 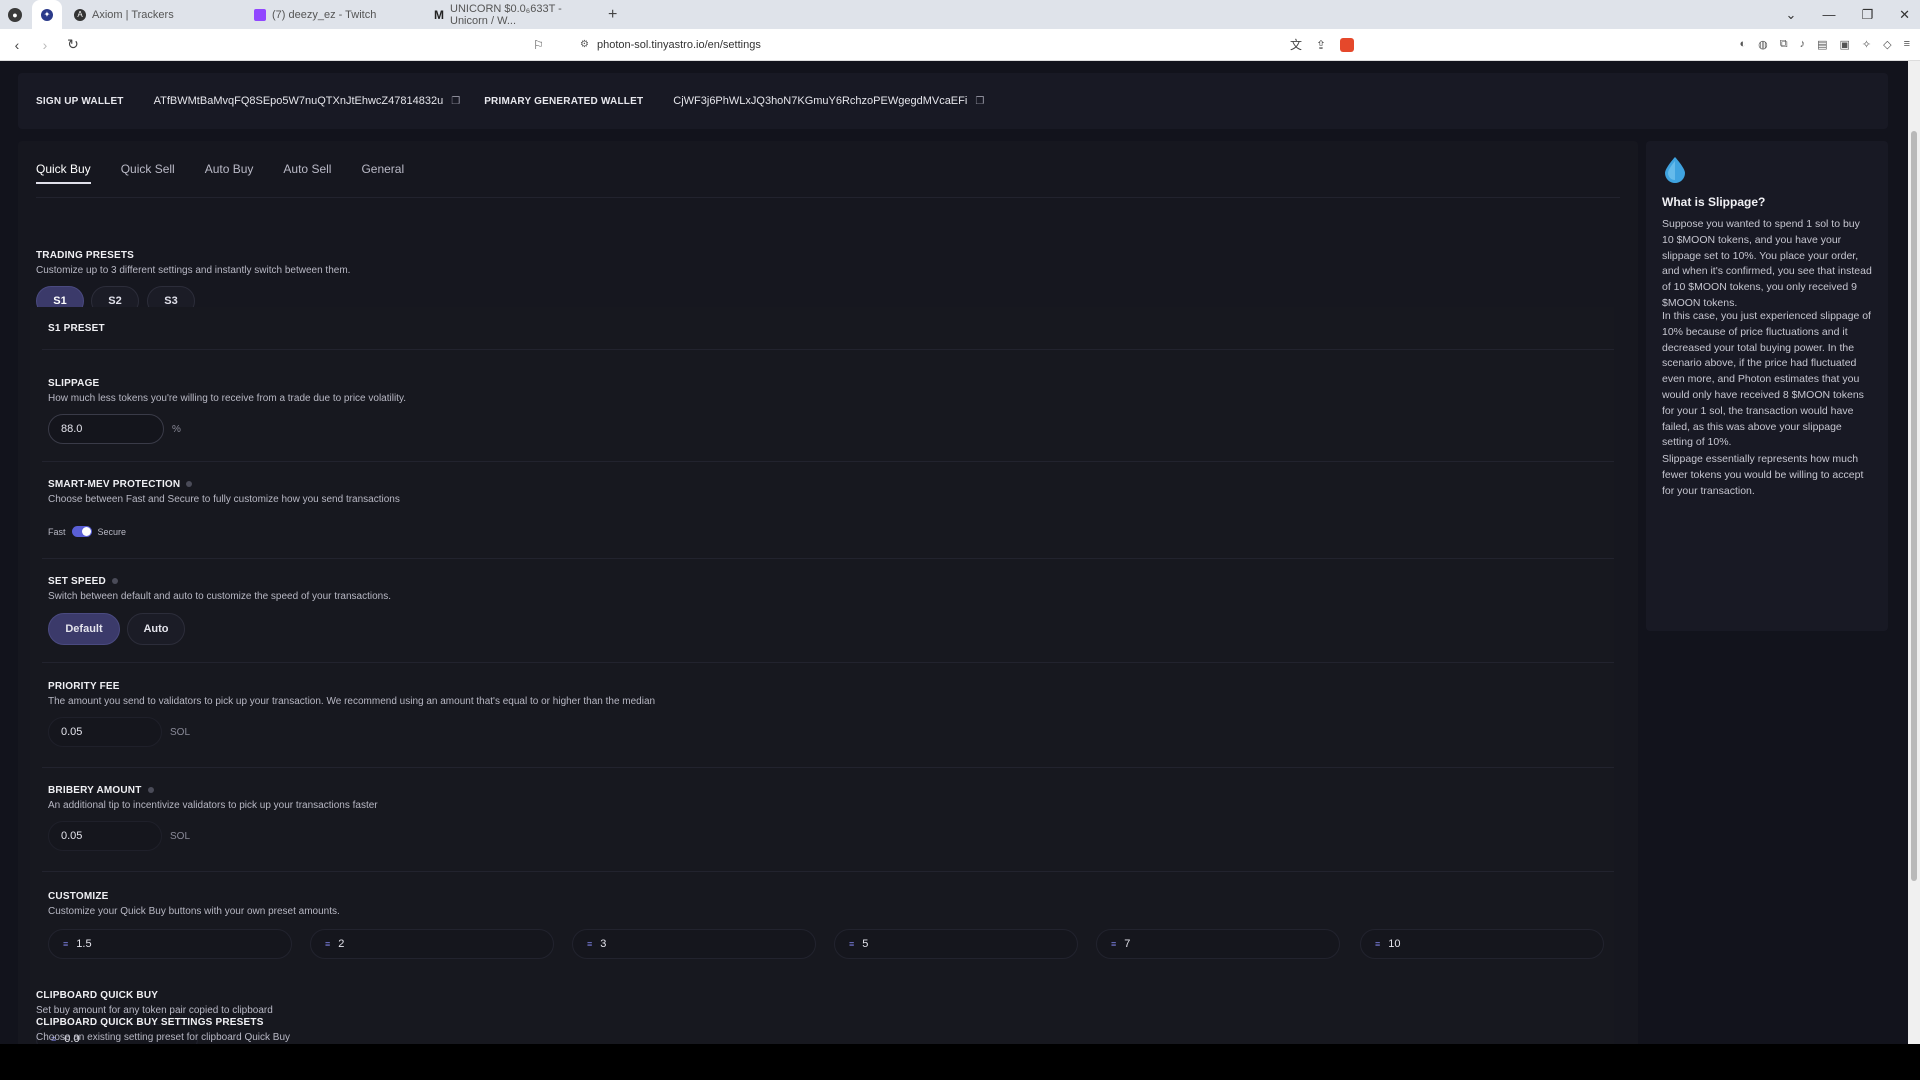 I want to click on vpn-icon: ◇, so click(x=1887, y=44).